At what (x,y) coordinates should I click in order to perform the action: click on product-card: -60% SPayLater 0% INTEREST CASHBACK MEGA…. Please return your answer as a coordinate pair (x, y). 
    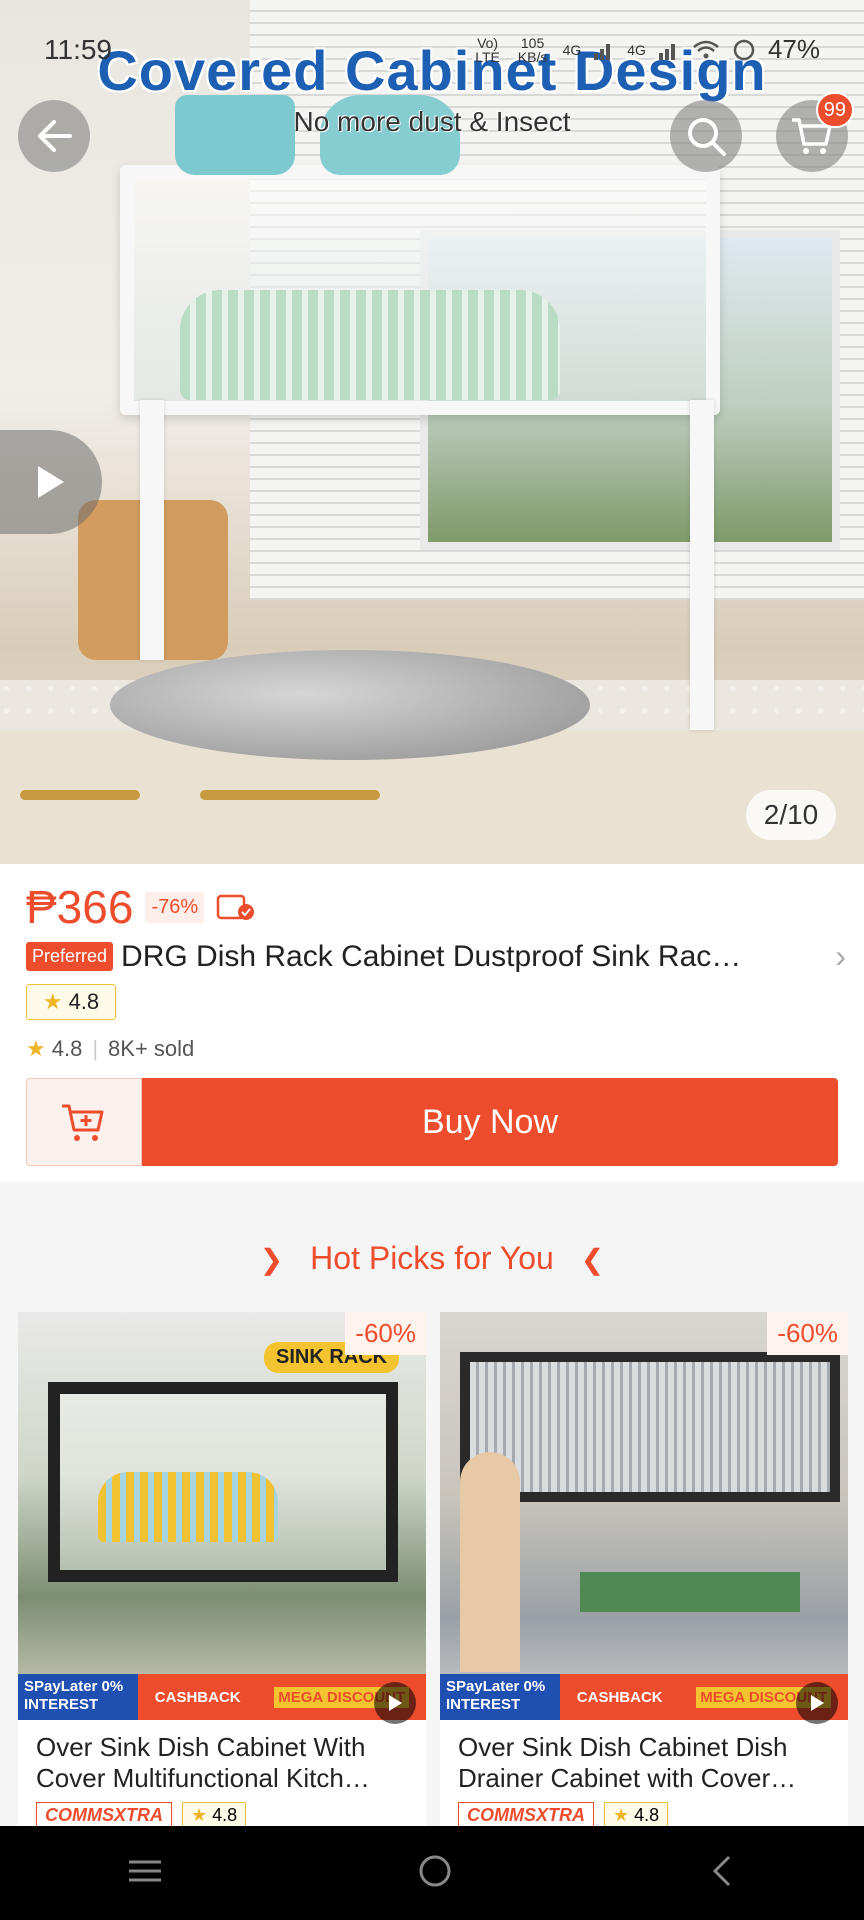
    Looking at the image, I should click on (644, 1572).